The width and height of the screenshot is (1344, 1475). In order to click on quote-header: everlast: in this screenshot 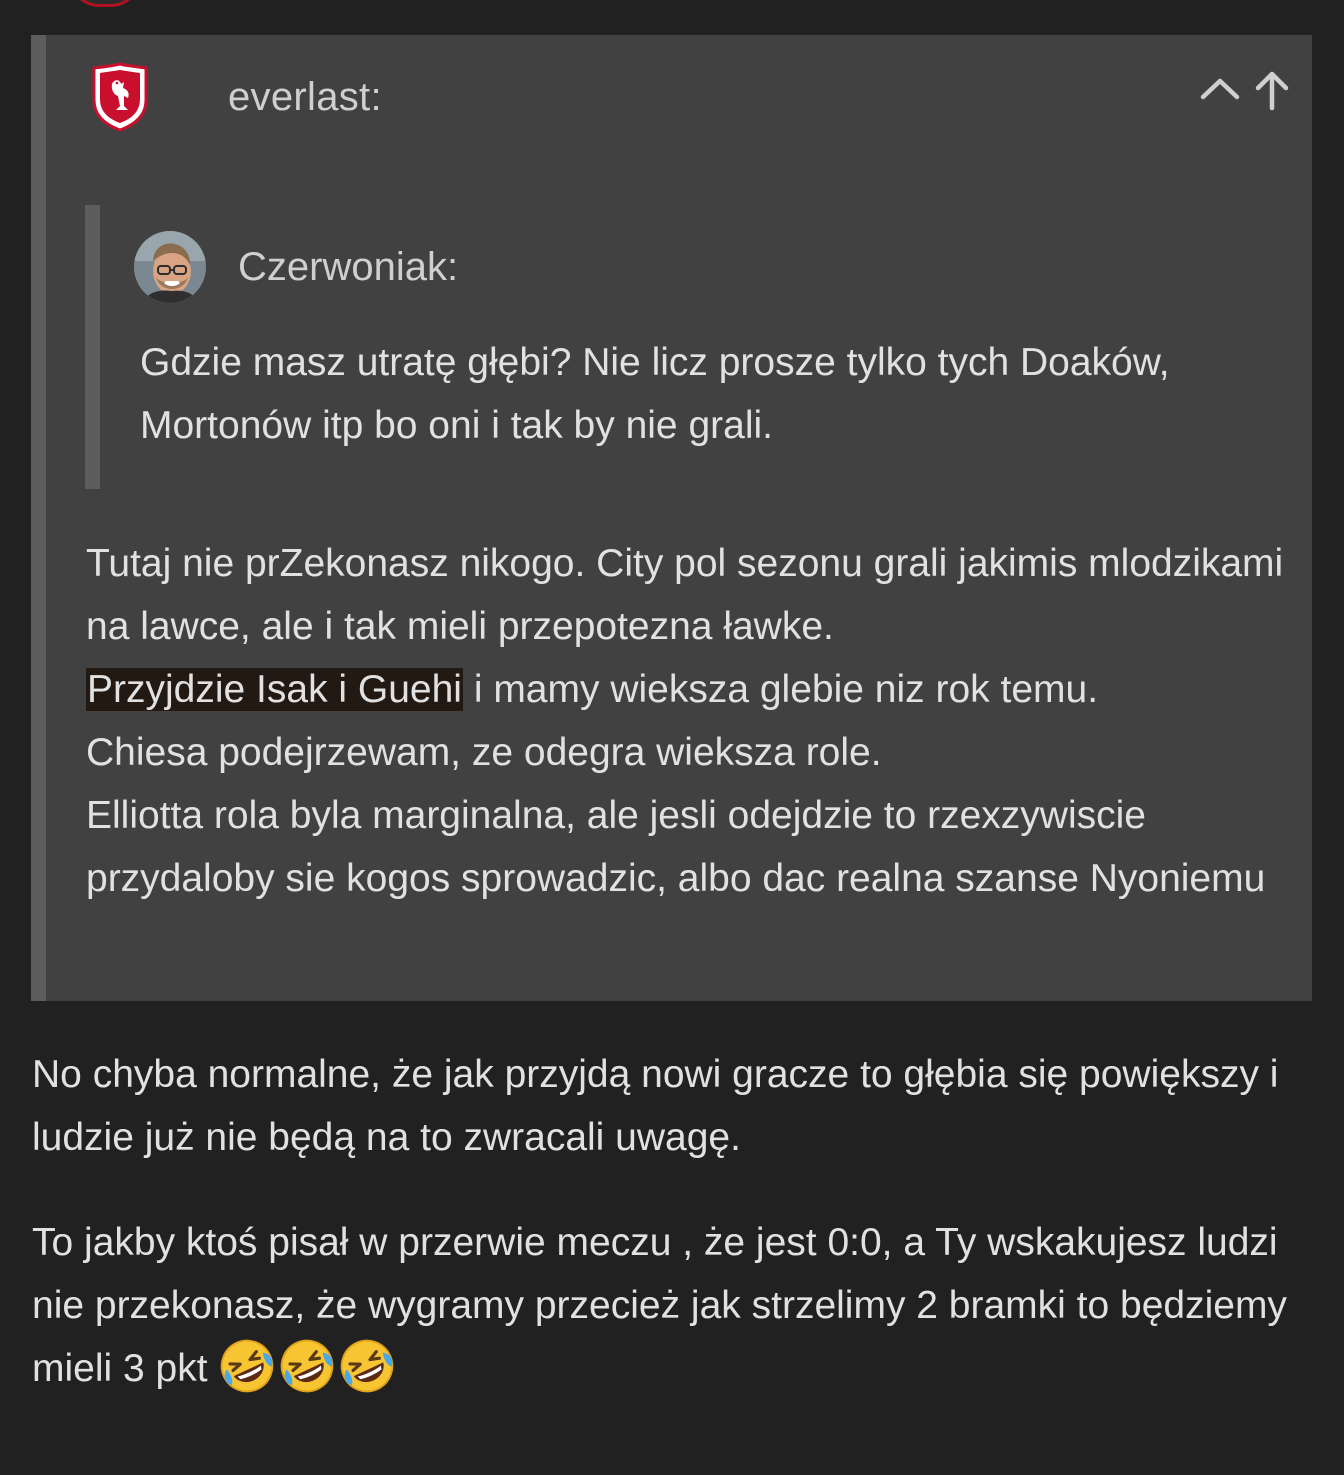, I will do `click(236, 97)`.